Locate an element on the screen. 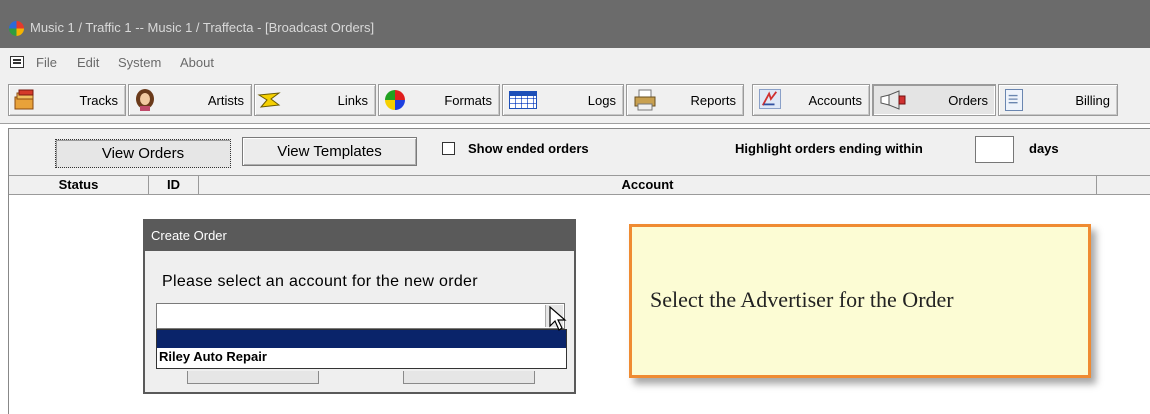 This screenshot has width=1150, height=414. toolbar-button-artists: Artists is located at coordinates (190, 100).